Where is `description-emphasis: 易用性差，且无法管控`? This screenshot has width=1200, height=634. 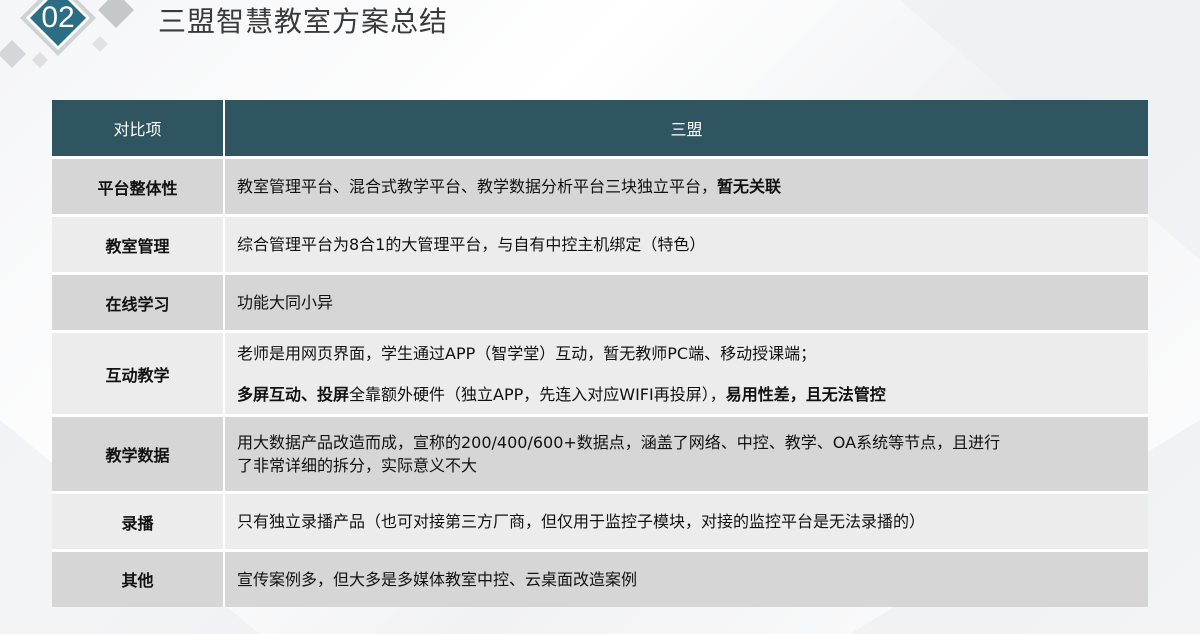 description-emphasis: 易用性差，且无法管控 is located at coordinates (805, 394).